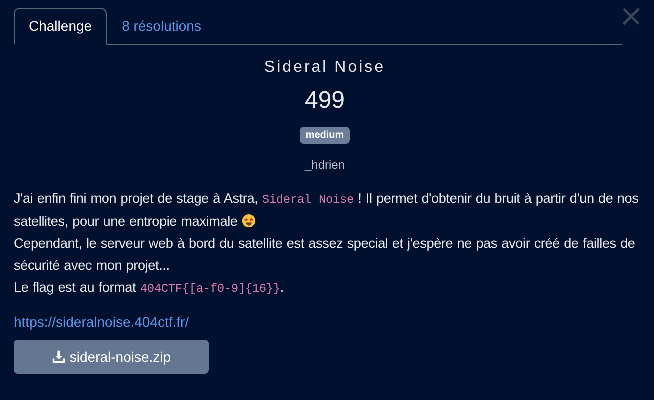 Image resolution: width=654 pixels, height=400 pixels. Describe the element at coordinates (59, 357) in the screenshot. I see `download-icon` at that location.